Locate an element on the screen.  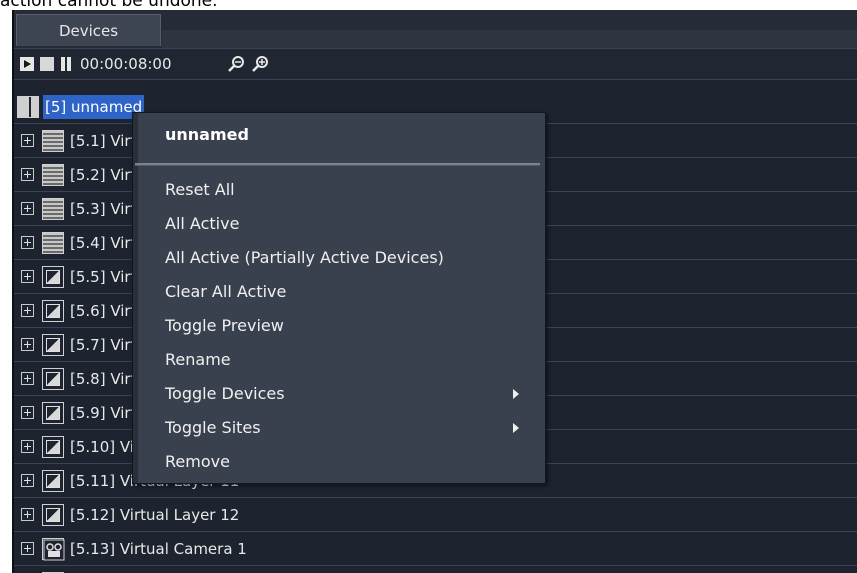
stop-icon is located at coordinates (47, 64).